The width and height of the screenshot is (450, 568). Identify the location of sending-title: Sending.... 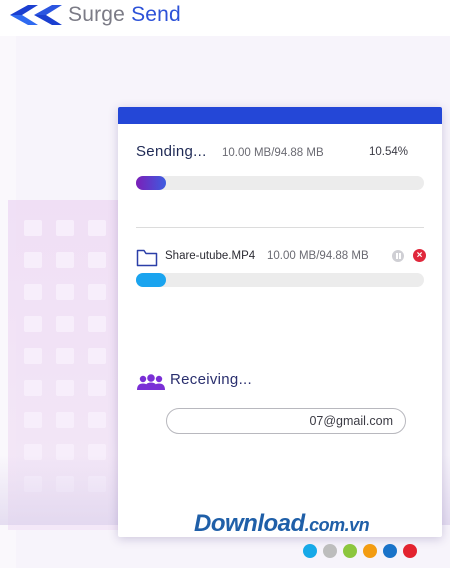
(171, 151).